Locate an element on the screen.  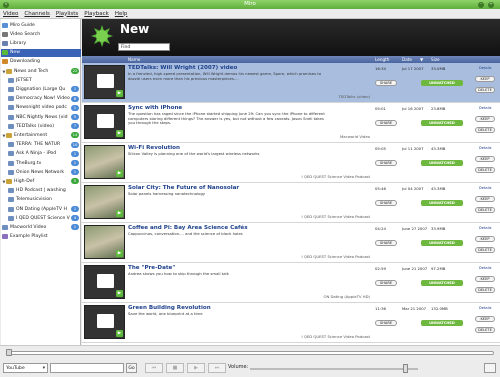
next-icon: ⏭ is located at coordinates (217, 368).